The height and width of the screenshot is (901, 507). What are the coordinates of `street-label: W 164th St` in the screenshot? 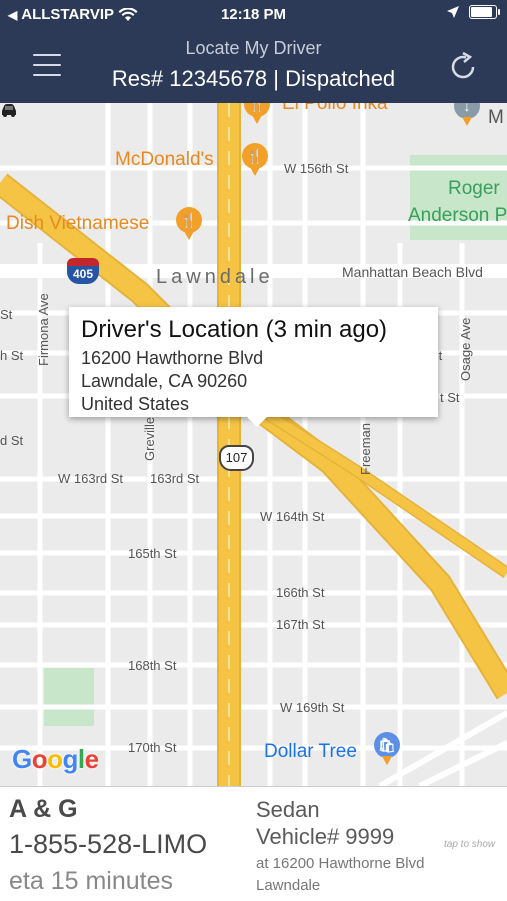 It's located at (292, 516).